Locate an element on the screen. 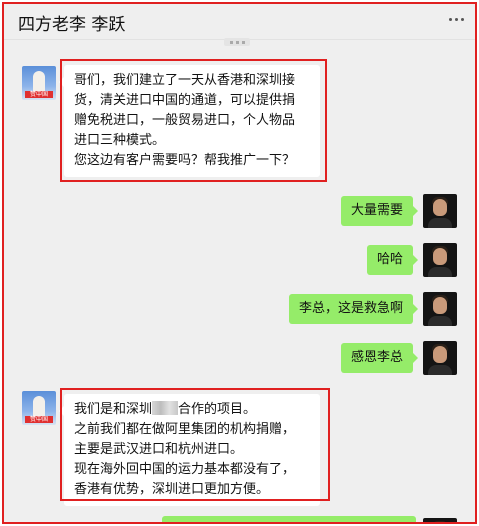  message-line: 我们是和深圳 合作的项目。 is located at coordinates (192, 410).